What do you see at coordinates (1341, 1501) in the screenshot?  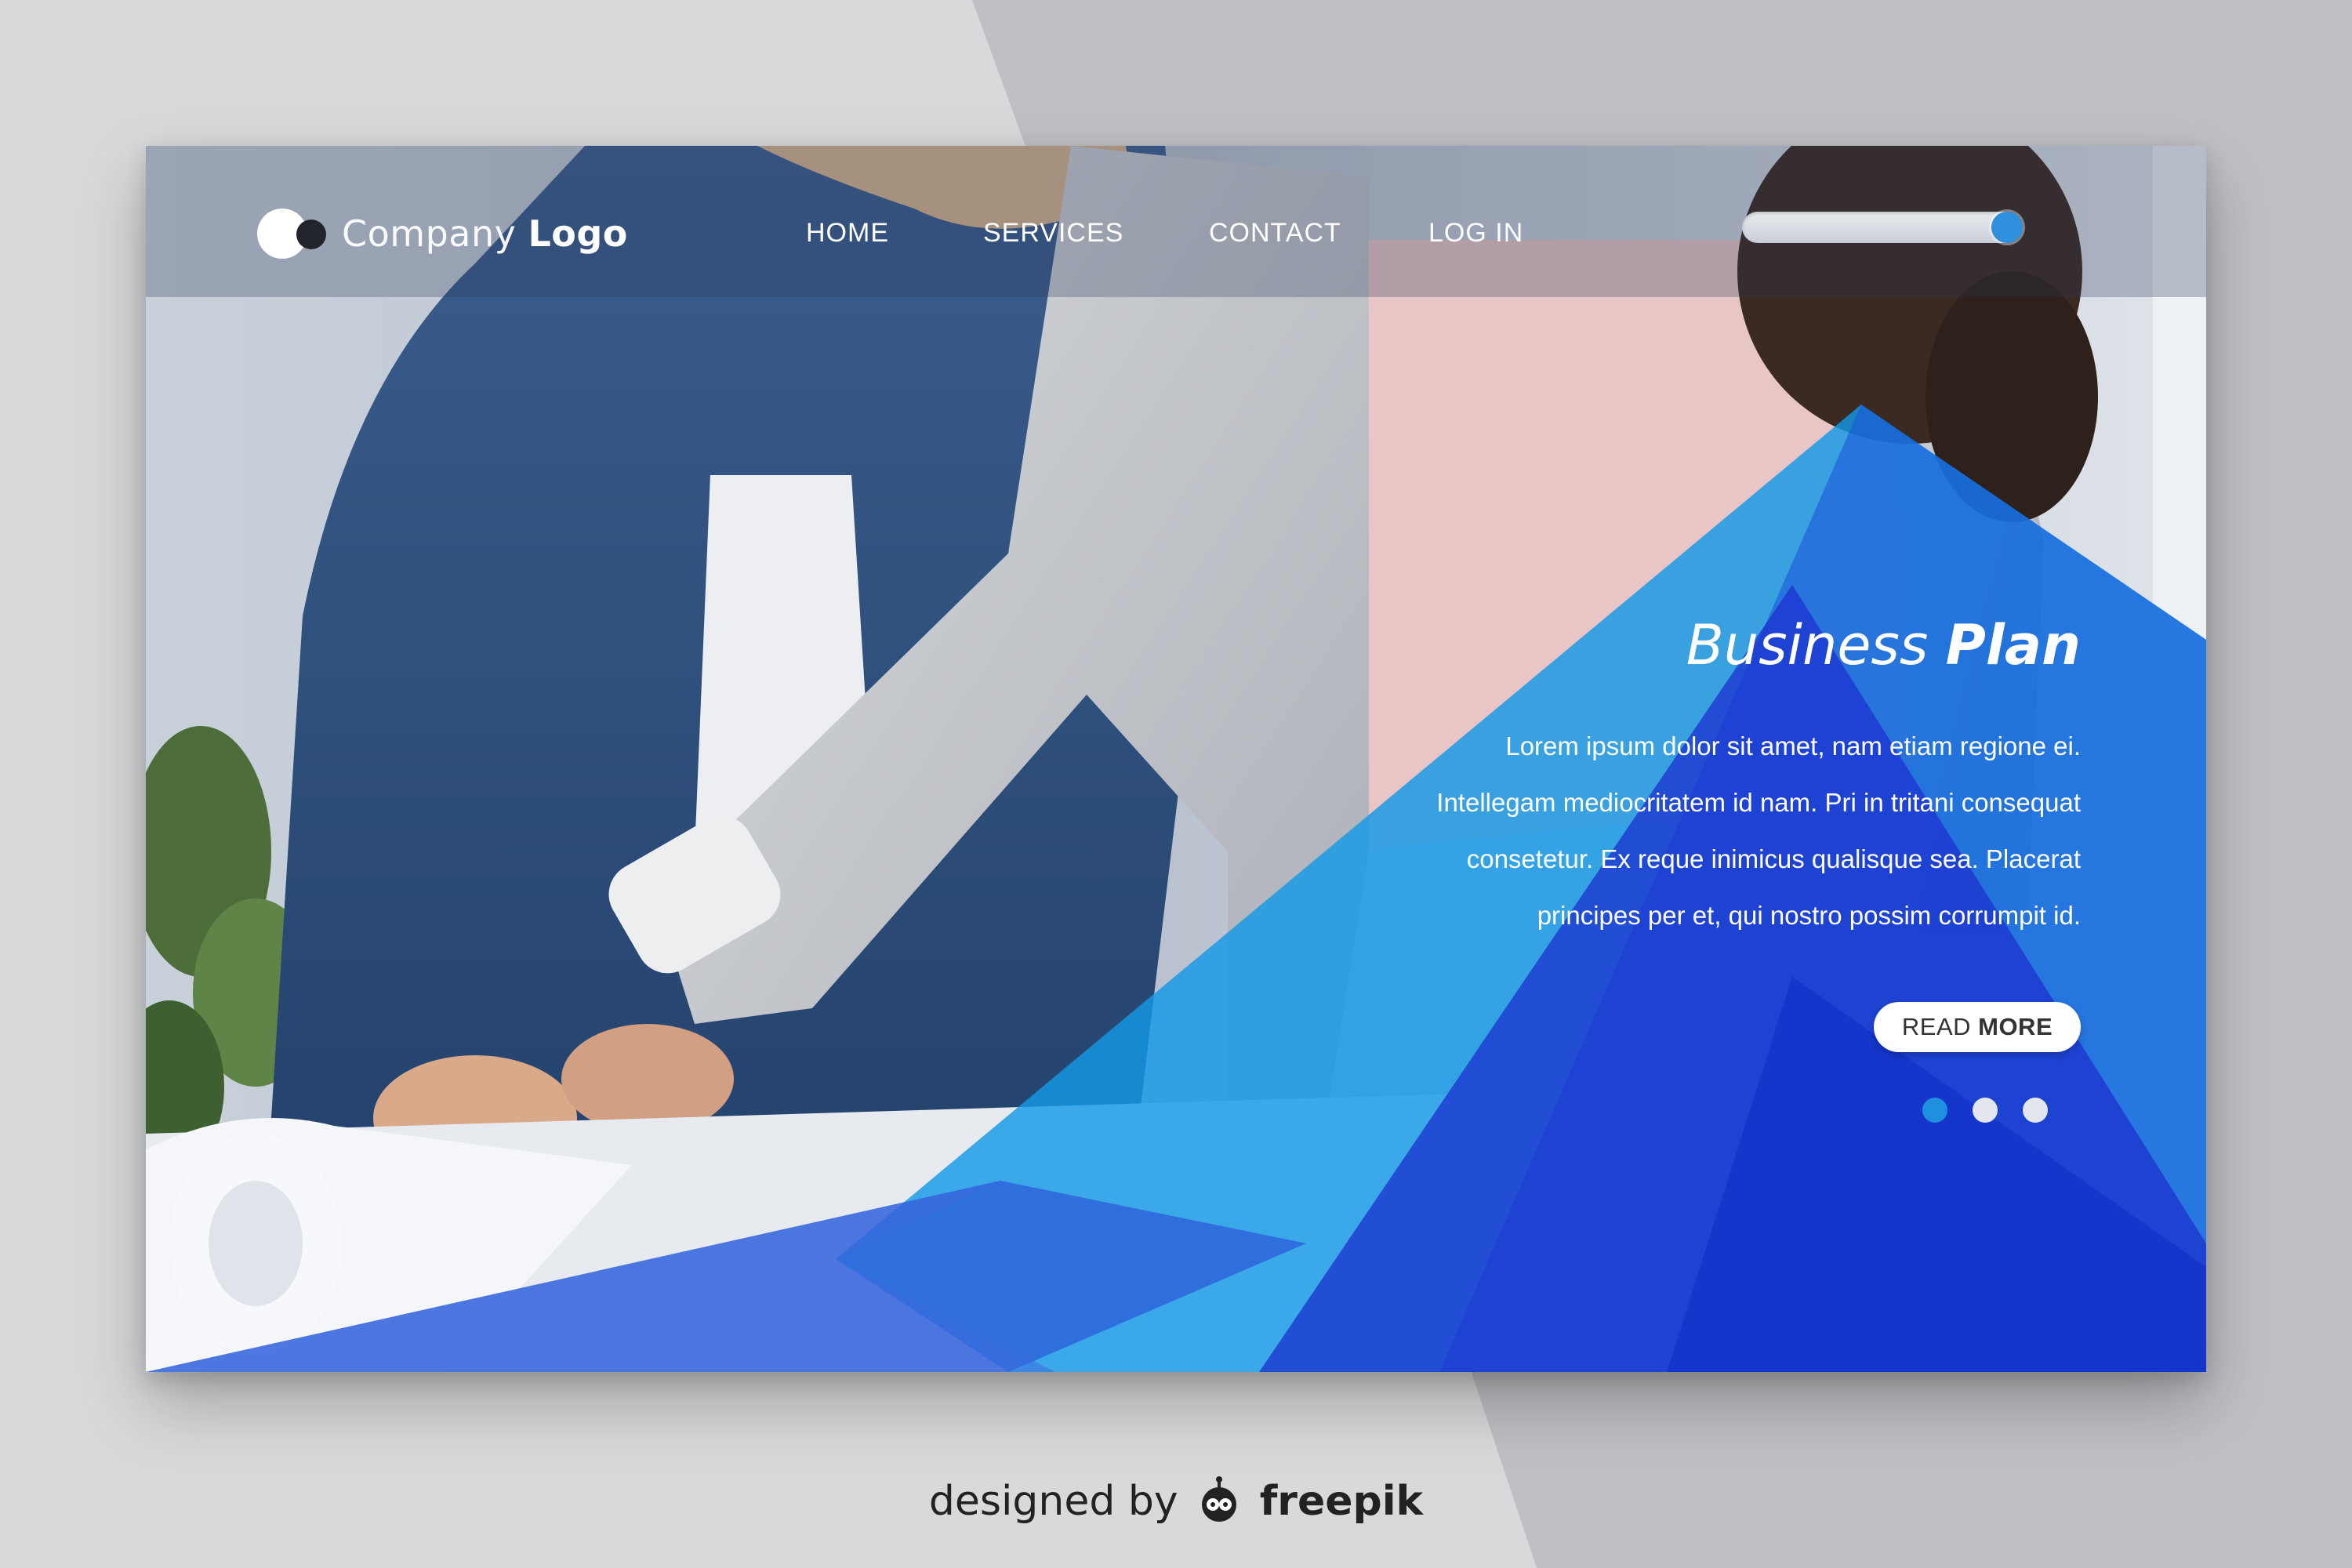 I see `credit-brand: freepik` at bounding box center [1341, 1501].